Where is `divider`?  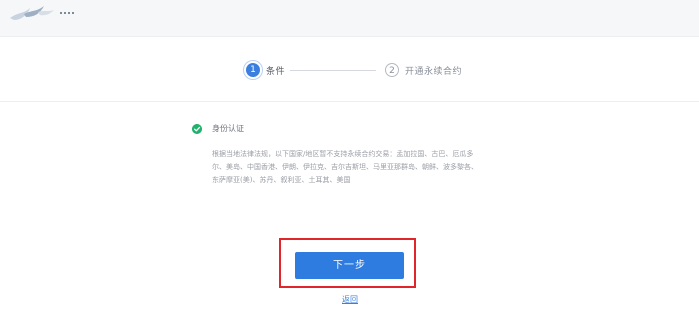 divider is located at coordinates (349, 101).